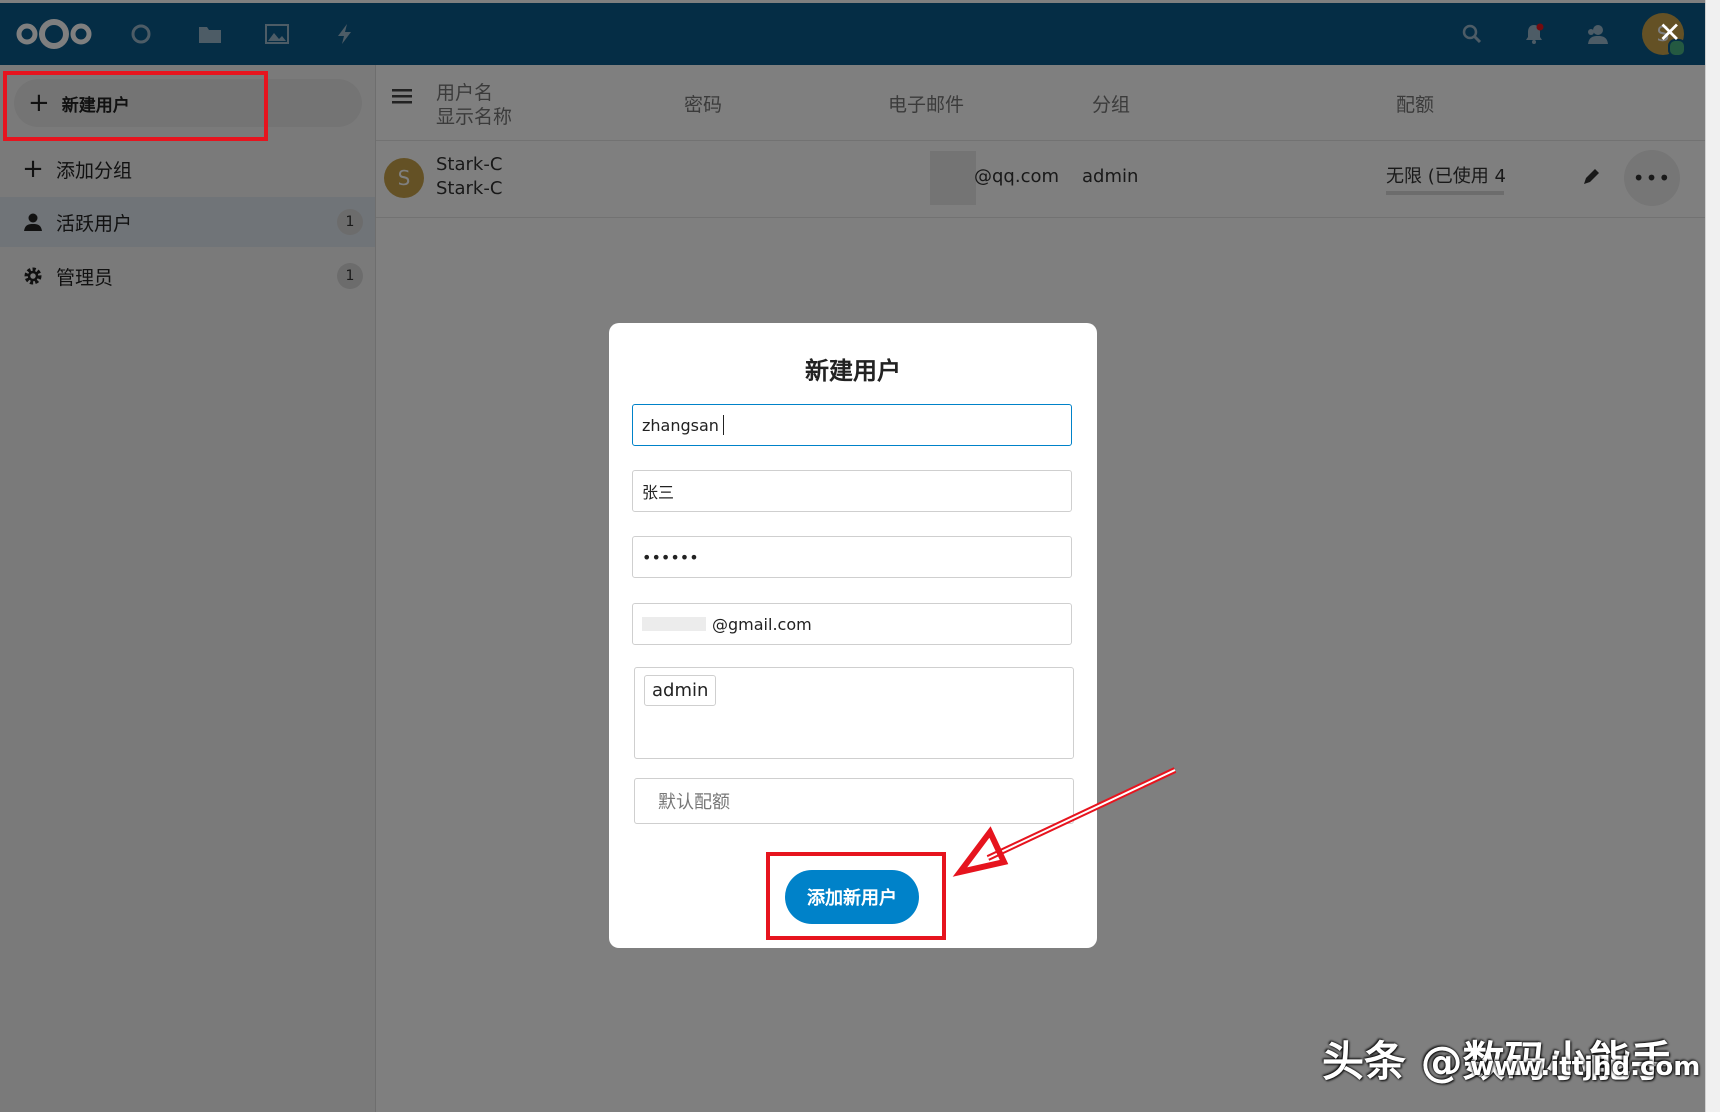 This screenshot has height=1112, width=1720. Describe the element at coordinates (852, 491) in the screenshot. I see `display-name-field: 张三` at that location.